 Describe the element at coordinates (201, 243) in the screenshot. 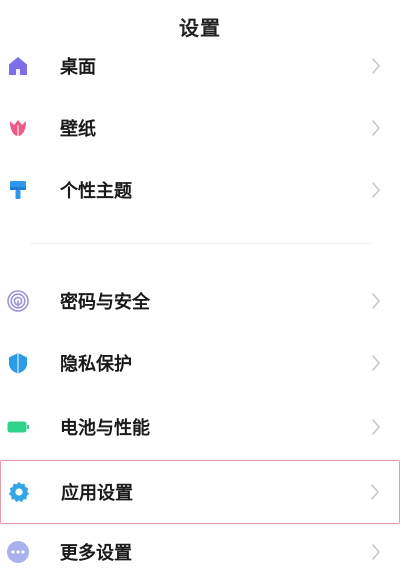

I see `section-divider` at that location.